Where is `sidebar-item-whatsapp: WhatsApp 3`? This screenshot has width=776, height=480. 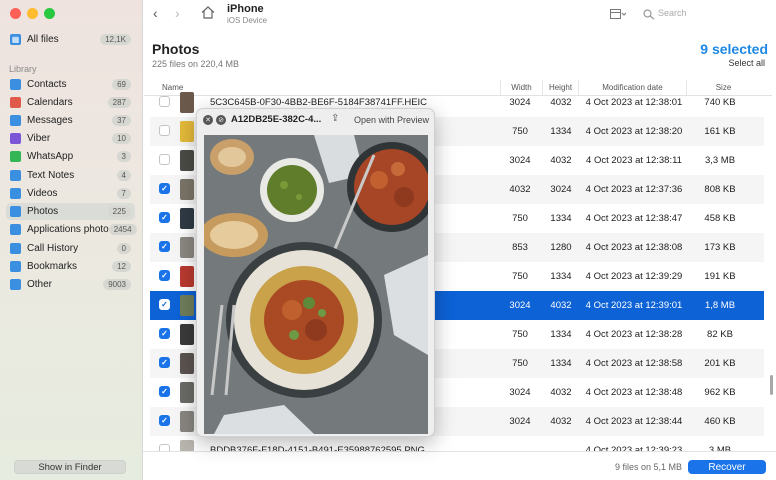 sidebar-item-whatsapp: WhatsApp 3 is located at coordinates (70, 156).